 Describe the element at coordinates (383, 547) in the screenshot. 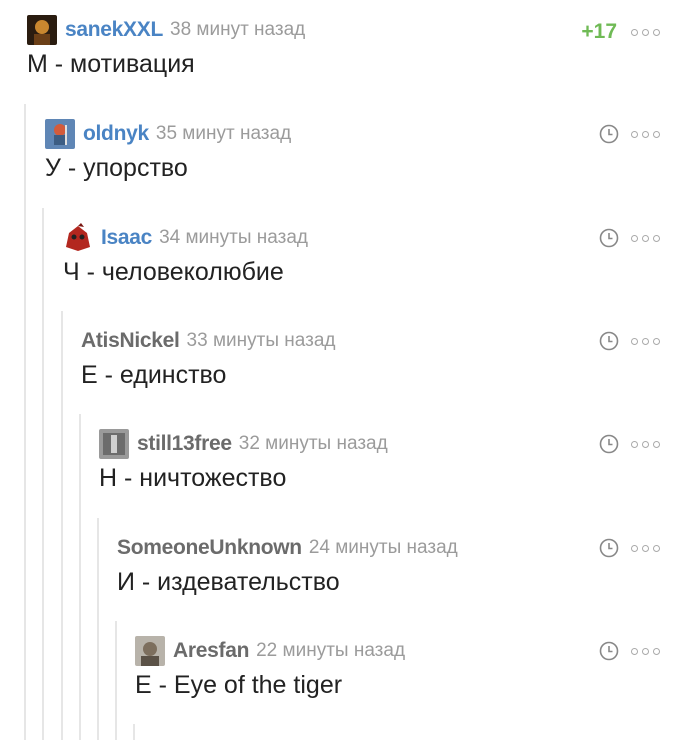

I see `comment-time: 24 минуты назад` at that location.